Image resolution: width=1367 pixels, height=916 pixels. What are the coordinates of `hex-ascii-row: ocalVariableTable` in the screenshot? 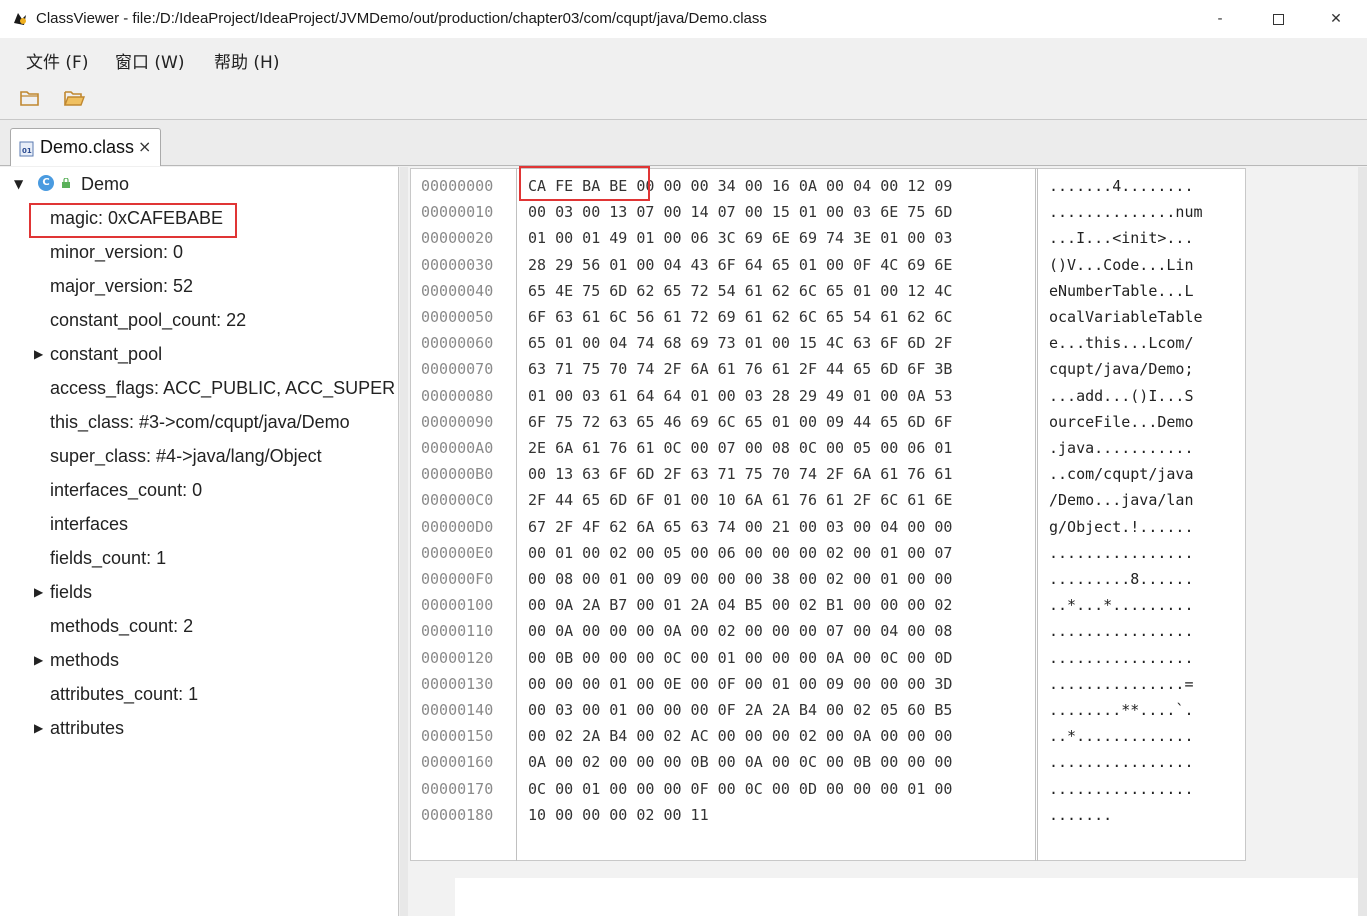 It's located at (1126, 317).